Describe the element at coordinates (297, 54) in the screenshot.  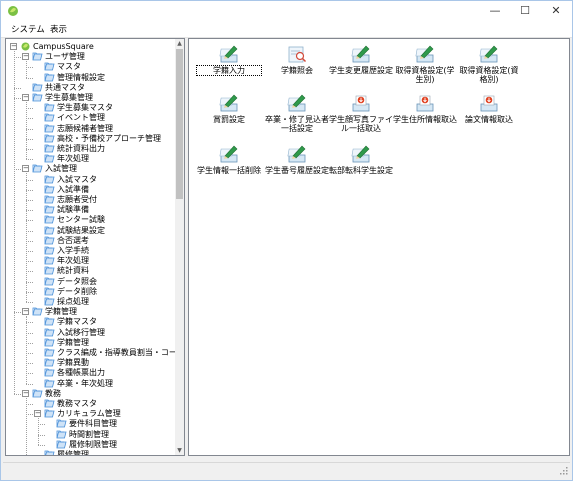
I see `search-document-icon` at that location.